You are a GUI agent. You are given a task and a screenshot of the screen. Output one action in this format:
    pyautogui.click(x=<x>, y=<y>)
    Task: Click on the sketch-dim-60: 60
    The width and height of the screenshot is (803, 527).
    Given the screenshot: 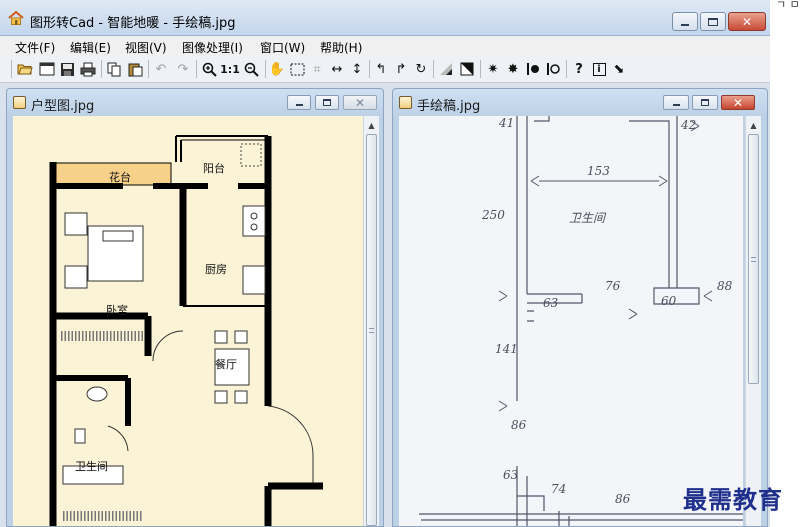 What is the action you would take?
    pyautogui.click(x=669, y=301)
    